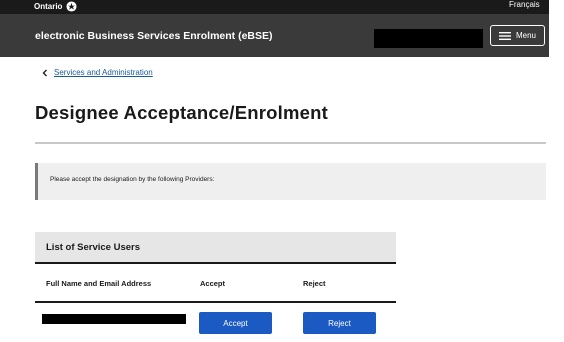 This screenshot has height=342, width=564. What do you see at coordinates (99, 283) in the screenshot?
I see `column-header-name: Full Name and Email Address` at bounding box center [99, 283].